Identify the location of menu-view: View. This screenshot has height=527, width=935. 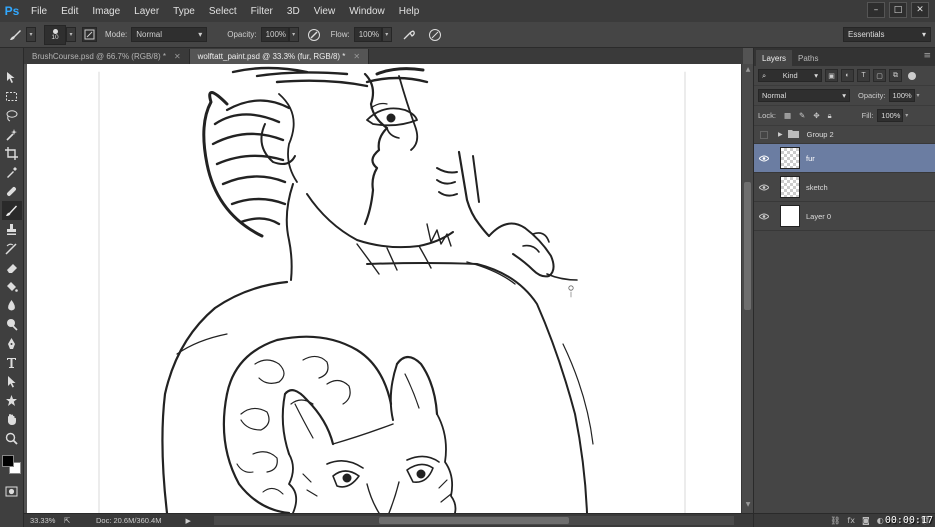
(325, 11).